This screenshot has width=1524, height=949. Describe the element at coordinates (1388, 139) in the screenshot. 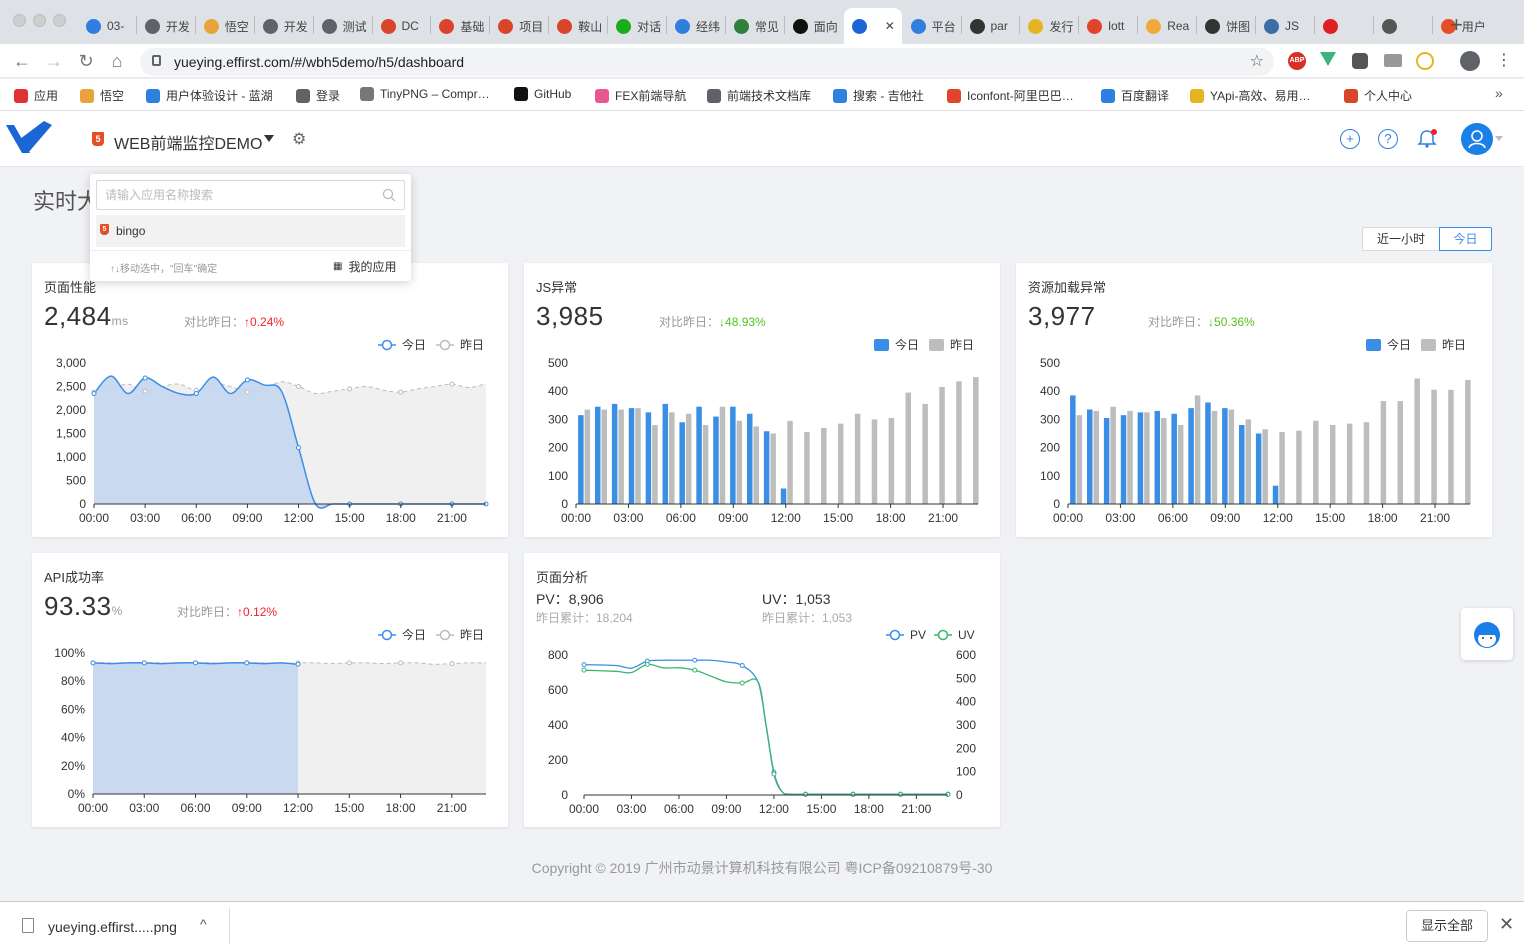

I see `help-icon: ?` at that location.